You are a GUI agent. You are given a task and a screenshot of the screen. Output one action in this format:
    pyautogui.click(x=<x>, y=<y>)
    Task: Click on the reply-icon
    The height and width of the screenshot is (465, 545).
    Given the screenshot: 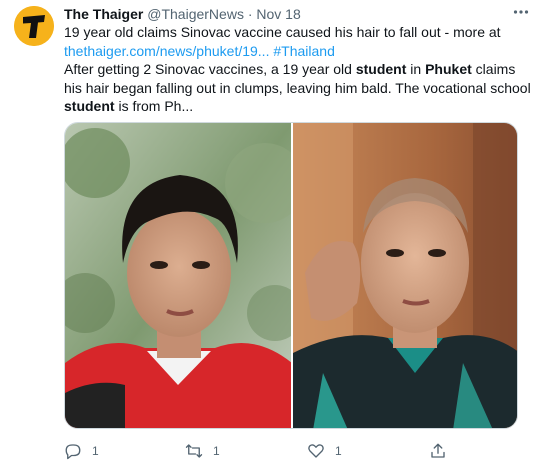 What is the action you would take?
    pyautogui.click(x=73, y=452)
    